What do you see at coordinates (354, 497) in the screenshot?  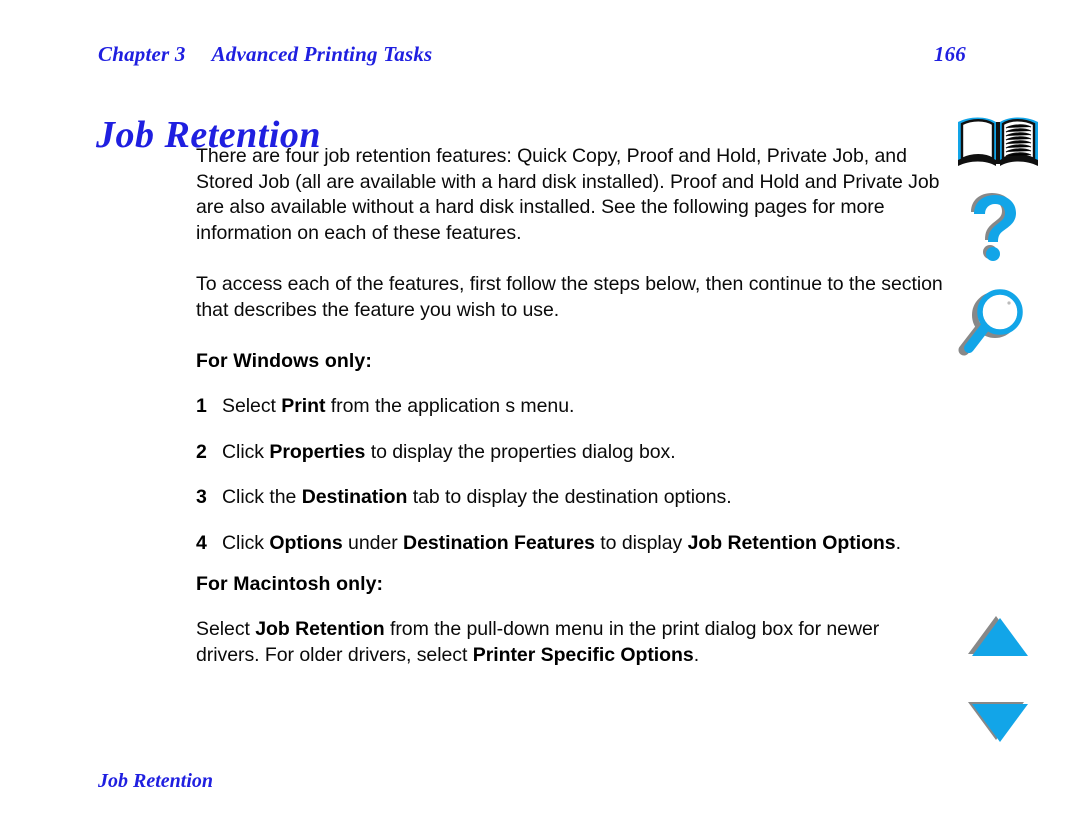 I see `step-emphasis-destination: Destination` at bounding box center [354, 497].